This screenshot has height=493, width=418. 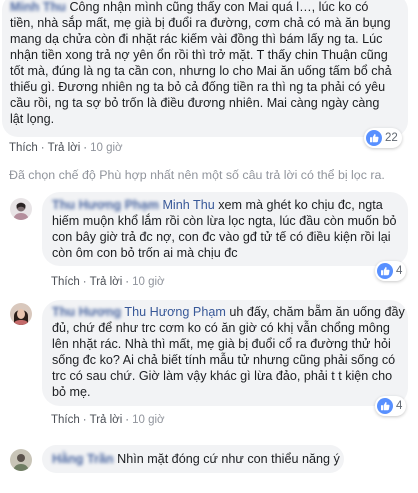 I want to click on mention-link: Thu Hương Phạm, so click(x=174, y=312).